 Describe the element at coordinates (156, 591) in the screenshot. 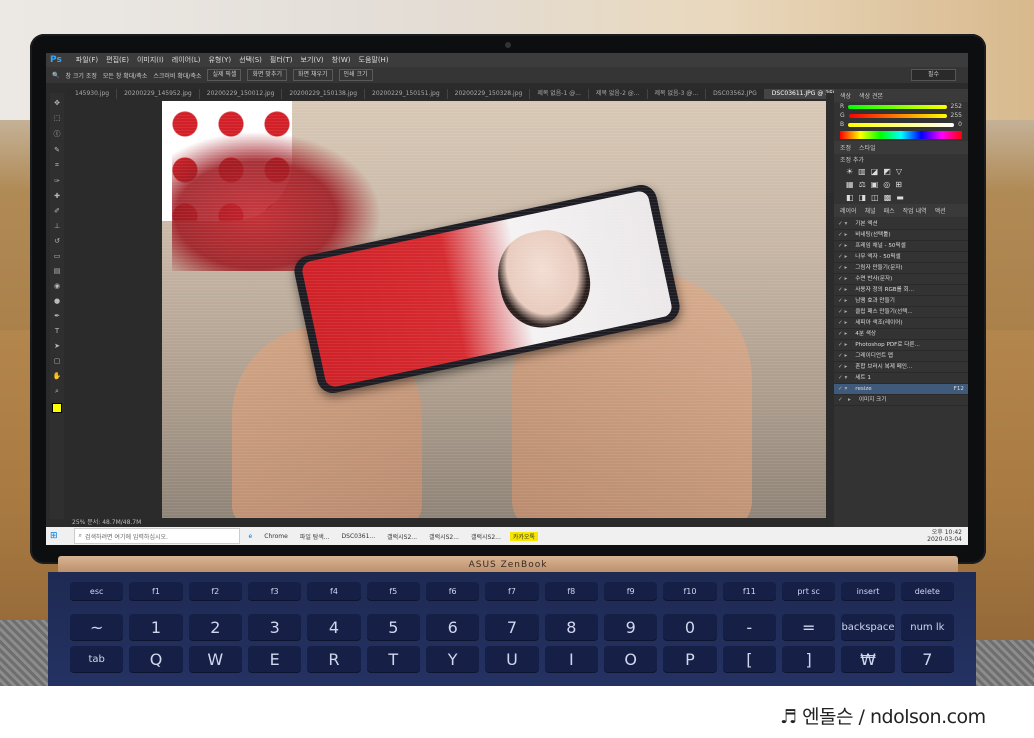

I see `key-f1: f1` at that location.